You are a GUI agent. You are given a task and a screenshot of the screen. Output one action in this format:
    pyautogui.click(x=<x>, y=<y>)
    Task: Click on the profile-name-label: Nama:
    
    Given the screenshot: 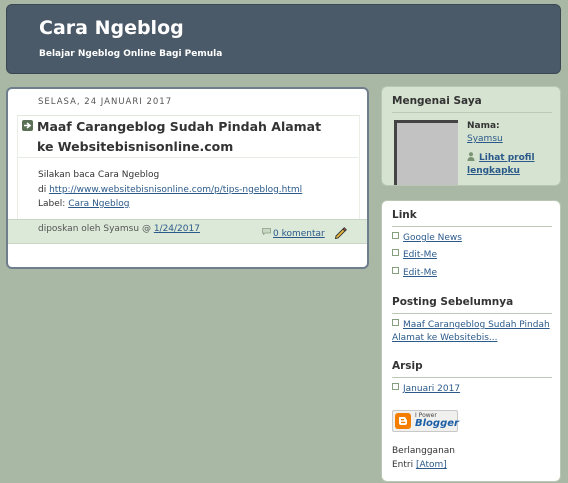 What is the action you would take?
    pyautogui.click(x=483, y=126)
    